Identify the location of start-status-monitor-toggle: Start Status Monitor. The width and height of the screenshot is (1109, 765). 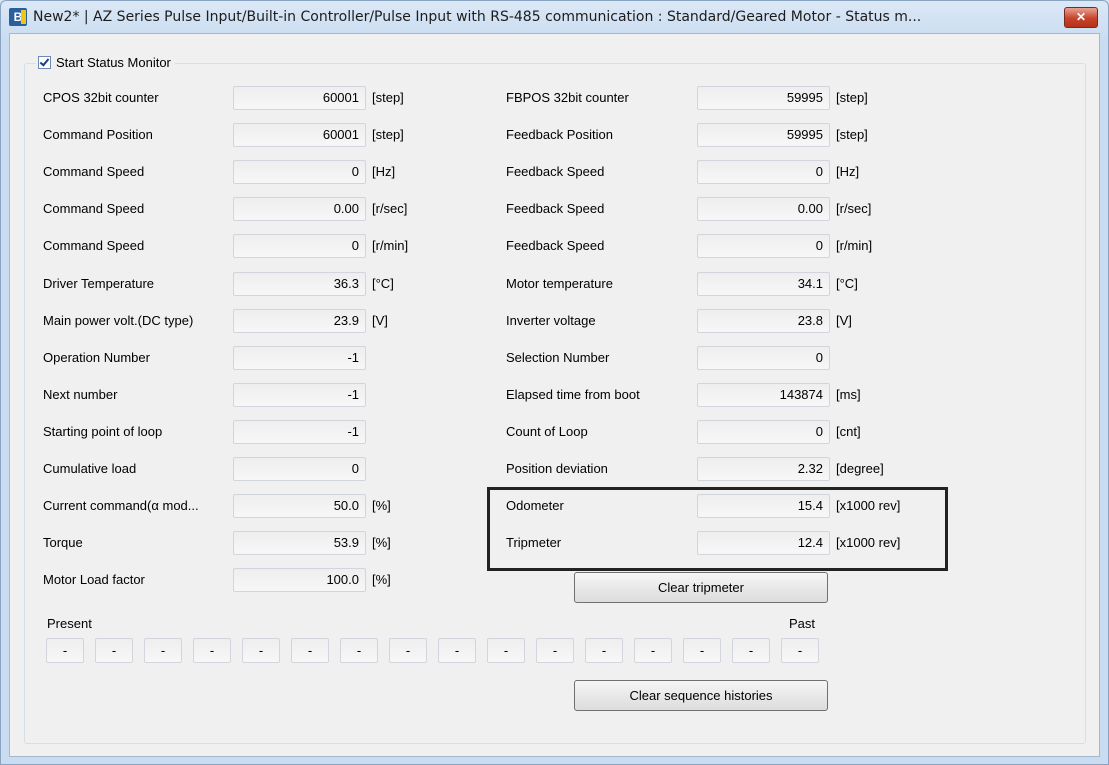
(105, 62).